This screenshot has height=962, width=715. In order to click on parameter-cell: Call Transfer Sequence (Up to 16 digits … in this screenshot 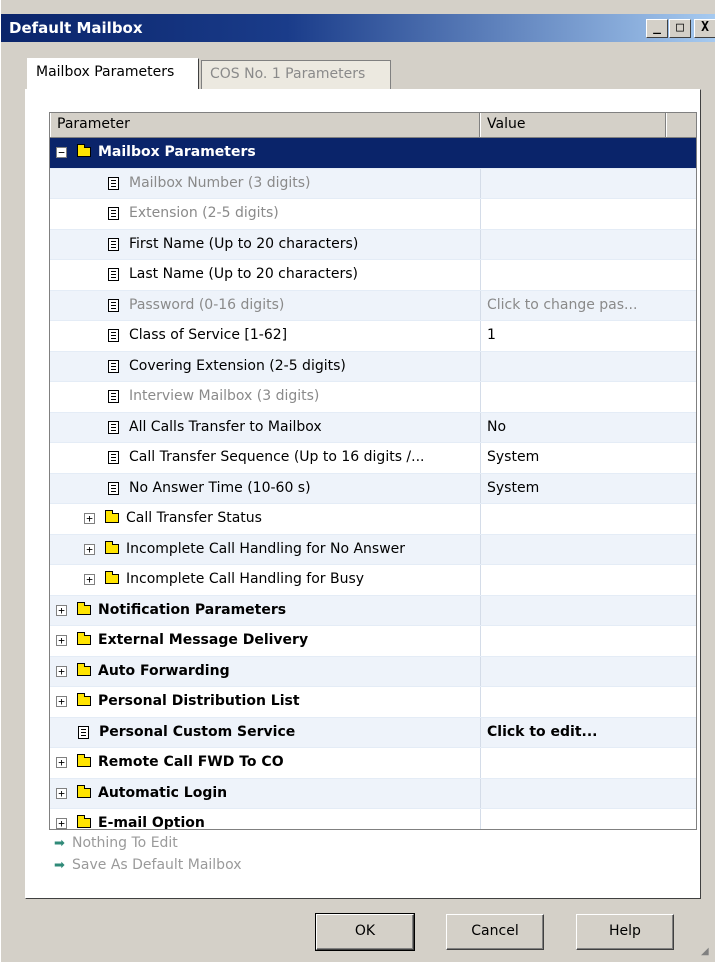, I will do `click(265, 458)`.